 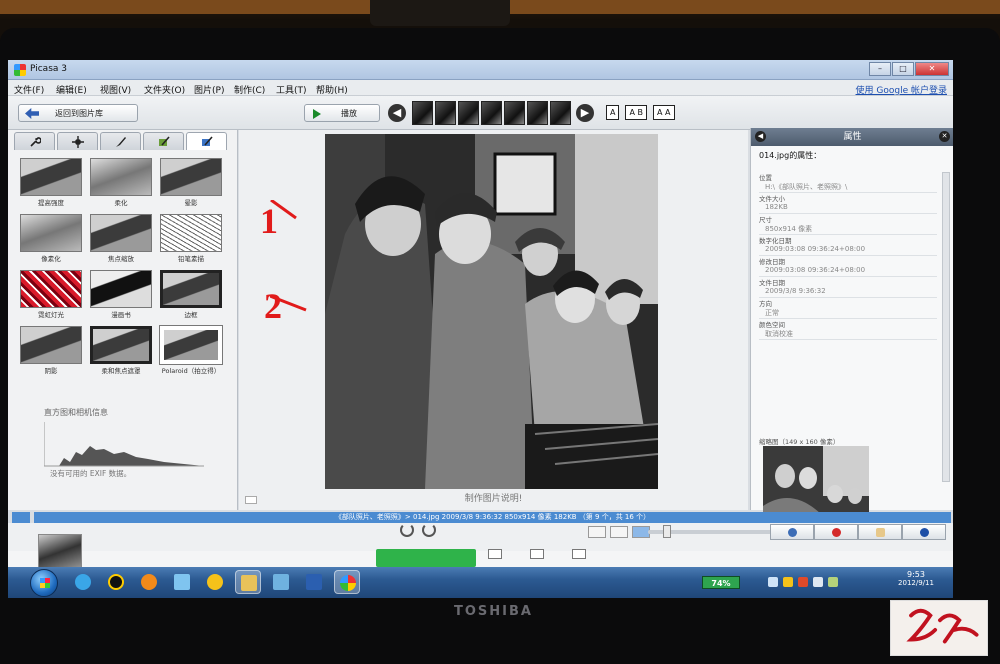 What do you see at coordinates (765, 304) in the screenshot?
I see `property-key: 方向` at bounding box center [765, 304].